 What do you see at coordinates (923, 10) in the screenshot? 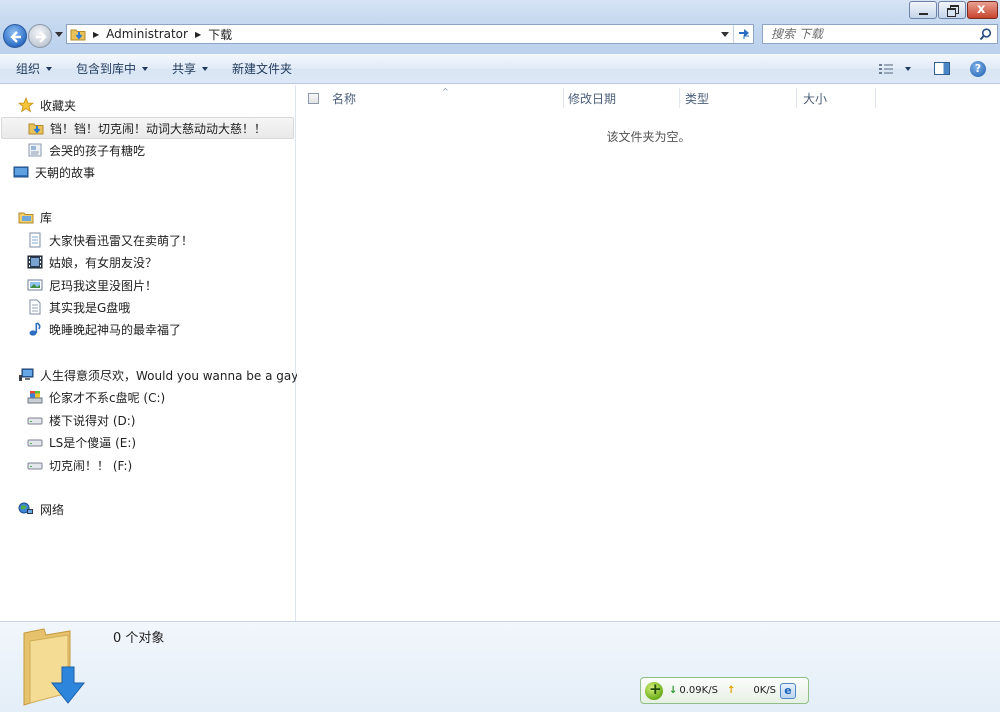
I see `minimize-icon` at bounding box center [923, 10].